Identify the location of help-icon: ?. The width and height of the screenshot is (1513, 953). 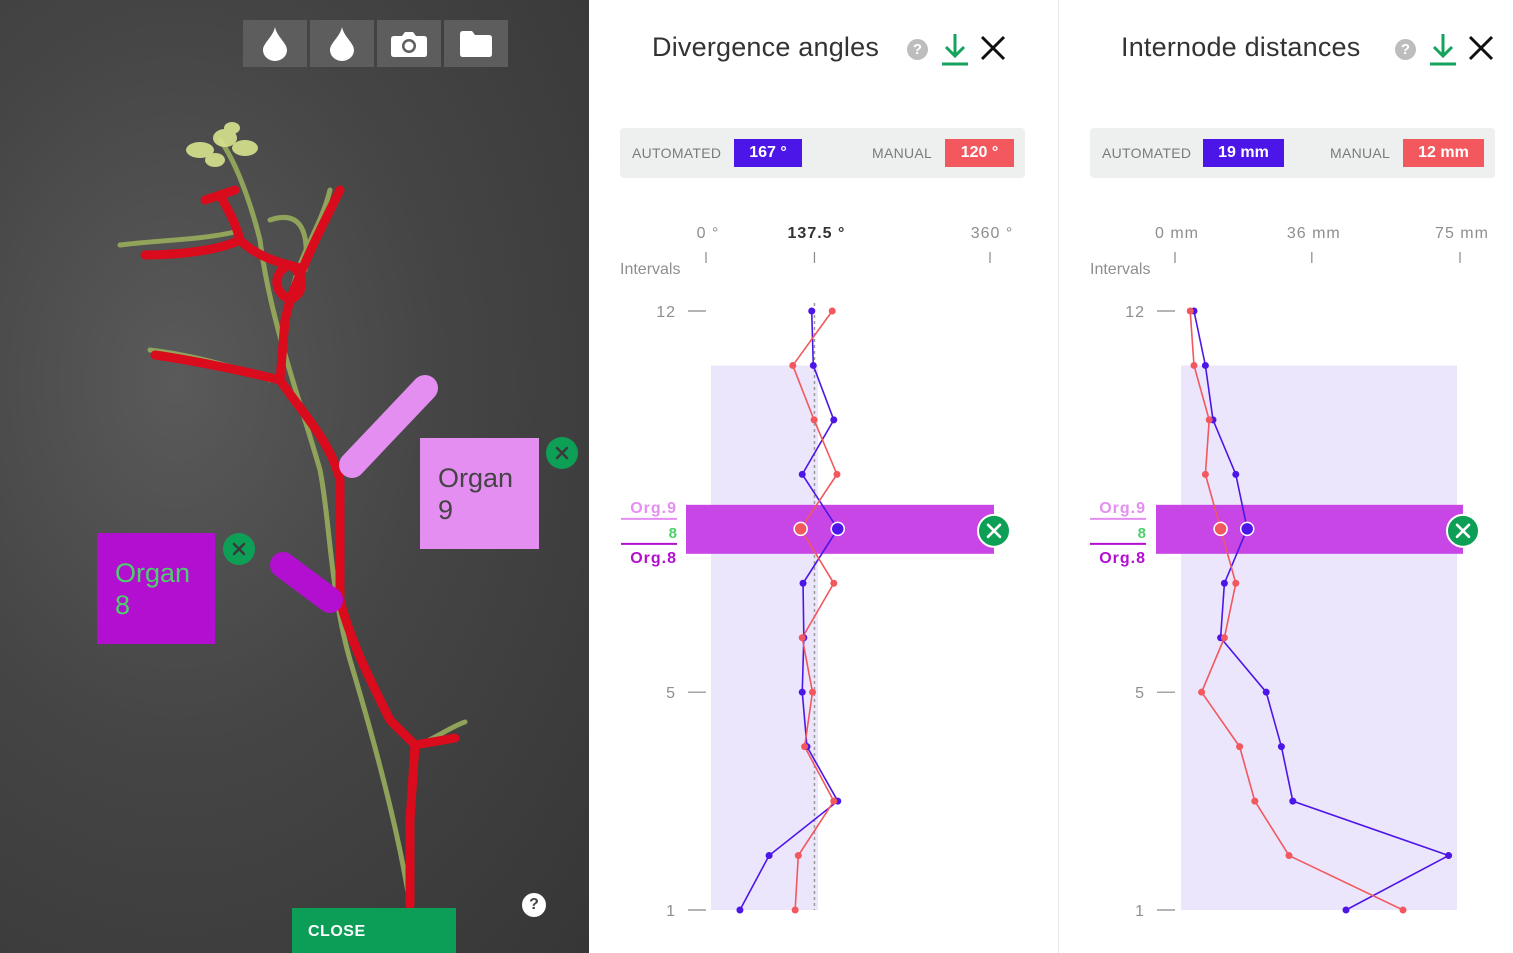
(534, 905).